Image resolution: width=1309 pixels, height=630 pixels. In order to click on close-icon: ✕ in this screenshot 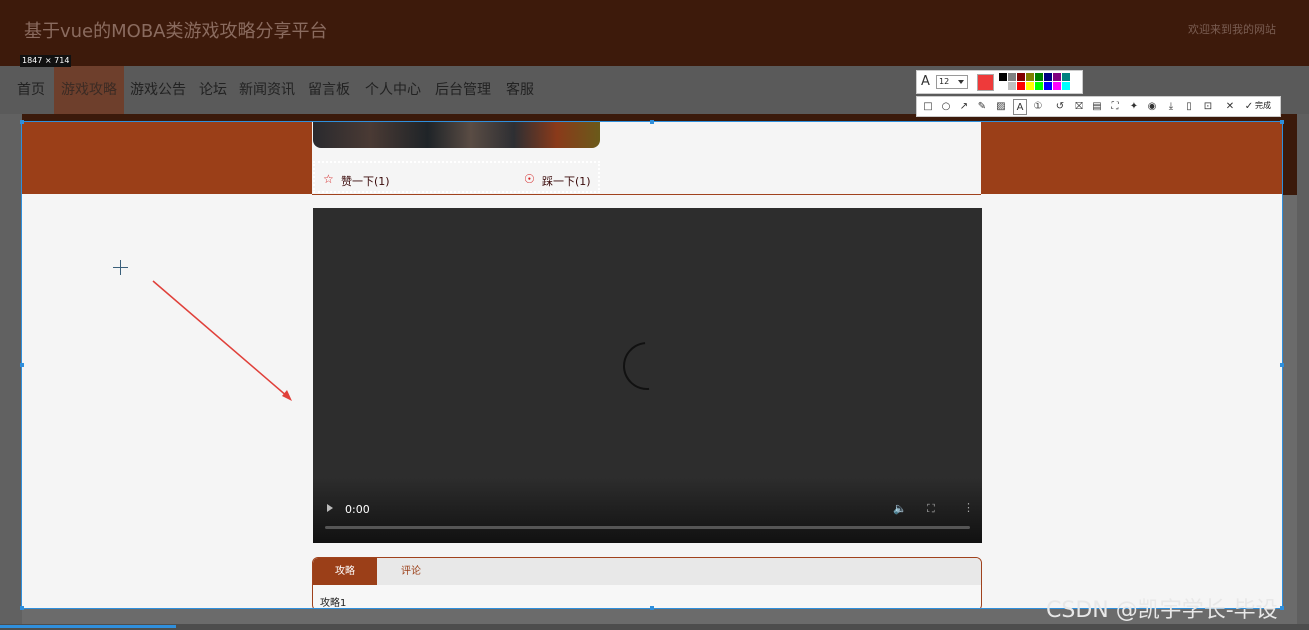, I will do `click(1230, 107)`.